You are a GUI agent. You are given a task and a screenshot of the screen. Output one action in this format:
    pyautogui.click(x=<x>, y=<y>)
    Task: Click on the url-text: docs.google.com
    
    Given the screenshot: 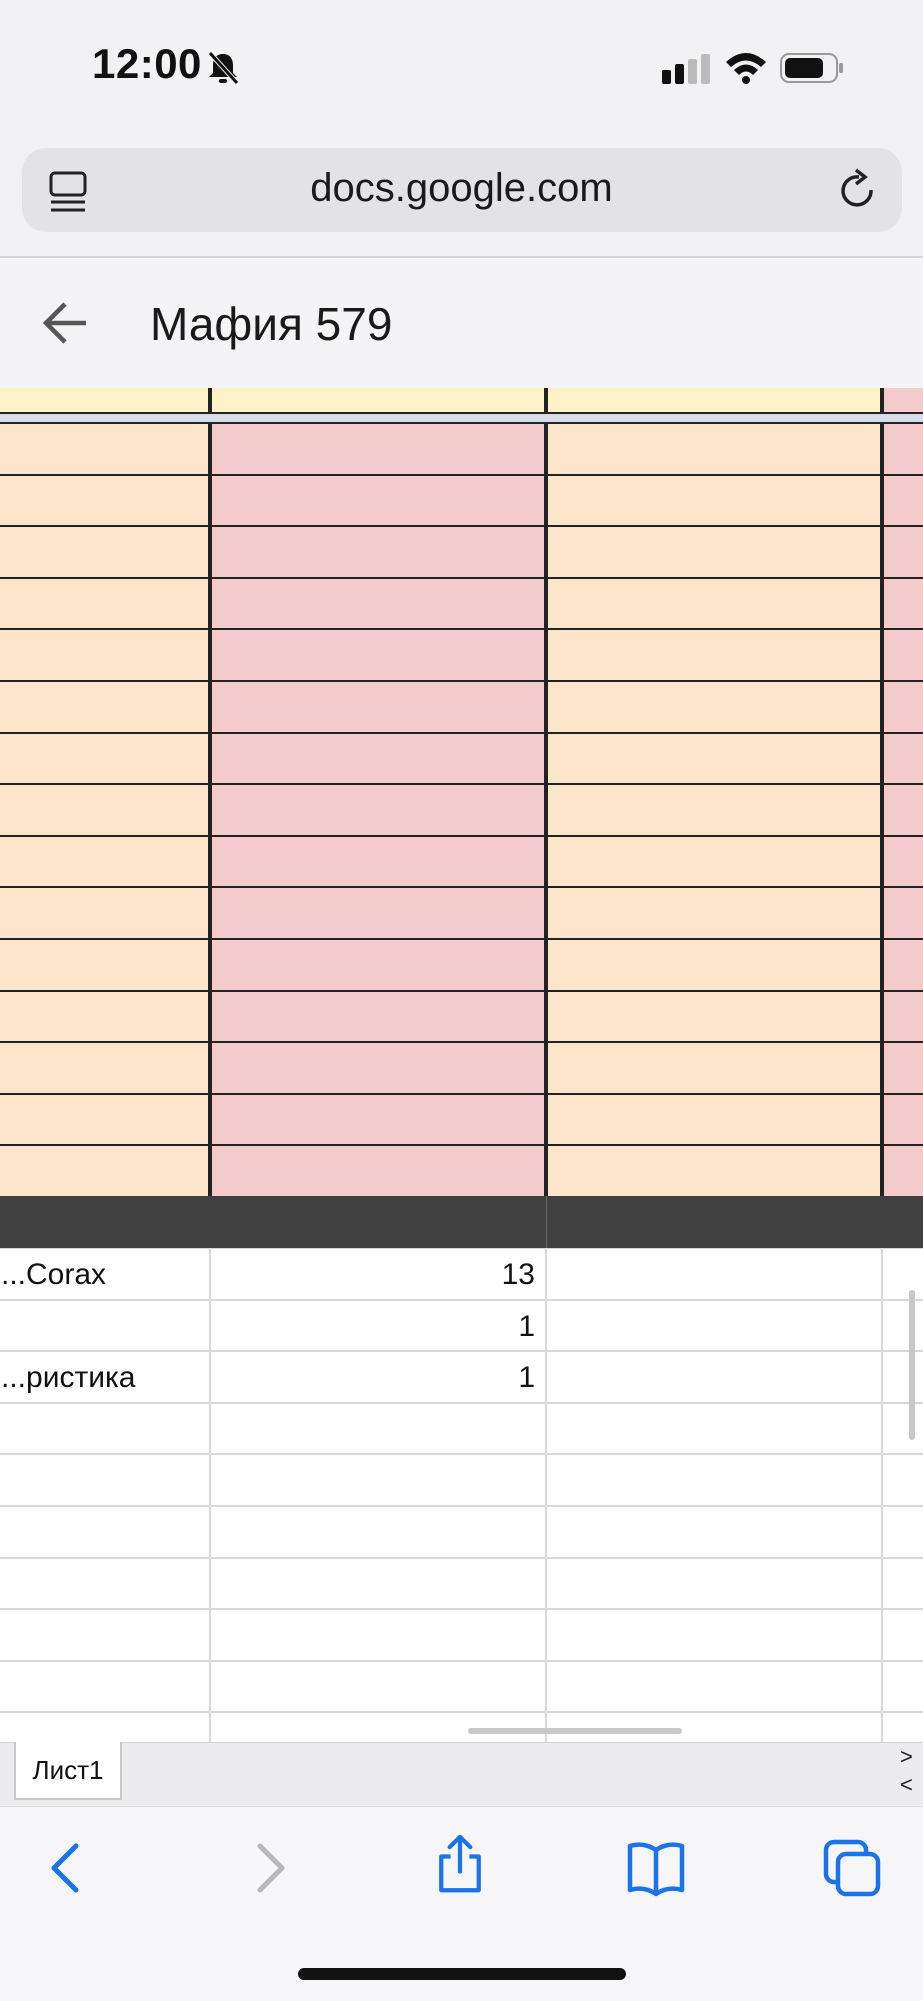 What is the action you would take?
    pyautogui.click(x=461, y=188)
    